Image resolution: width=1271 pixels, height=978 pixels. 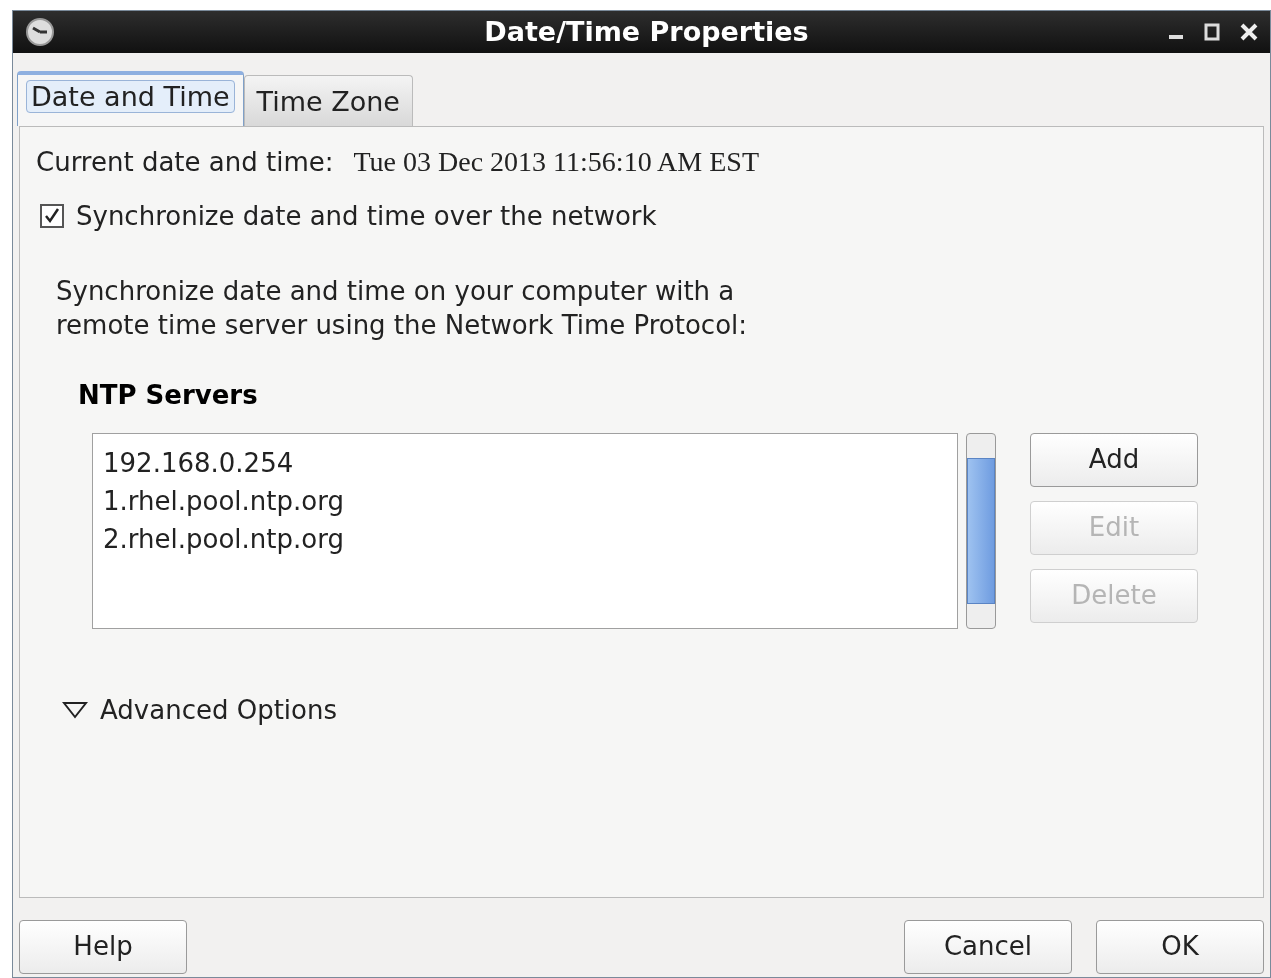 I want to click on advanced-options-expander: Advanced Options, so click(x=199, y=710).